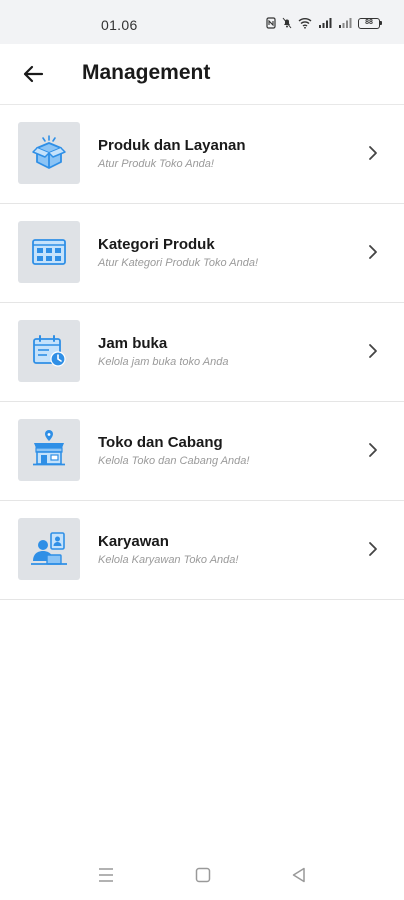 This screenshot has height=900, width=404. What do you see at coordinates (168, 560) in the screenshot?
I see `menu-item-subtitle: Kelola Karyawan Toko Anda!` at bounding box center [168, 560].